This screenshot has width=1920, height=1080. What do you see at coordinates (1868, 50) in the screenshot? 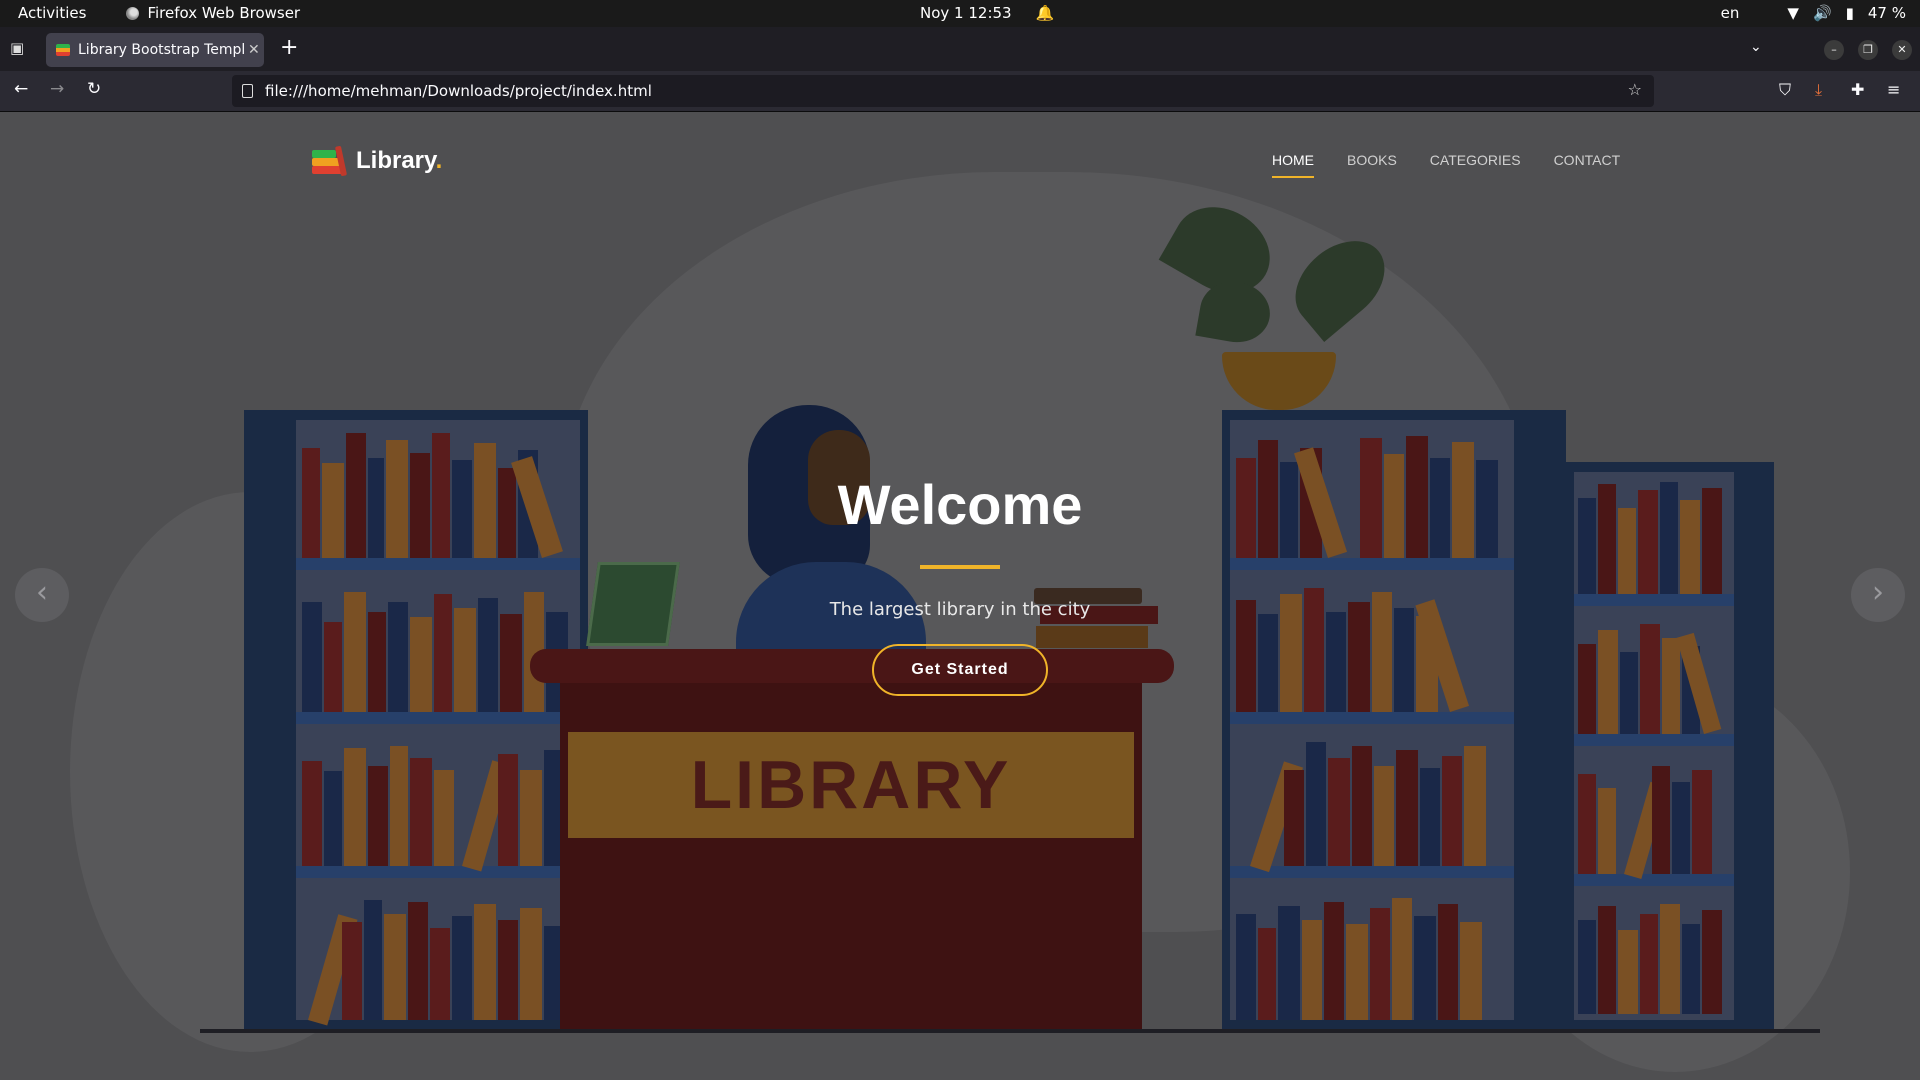
I see `restore-button: ❐` at bounding box center [1868, 50].